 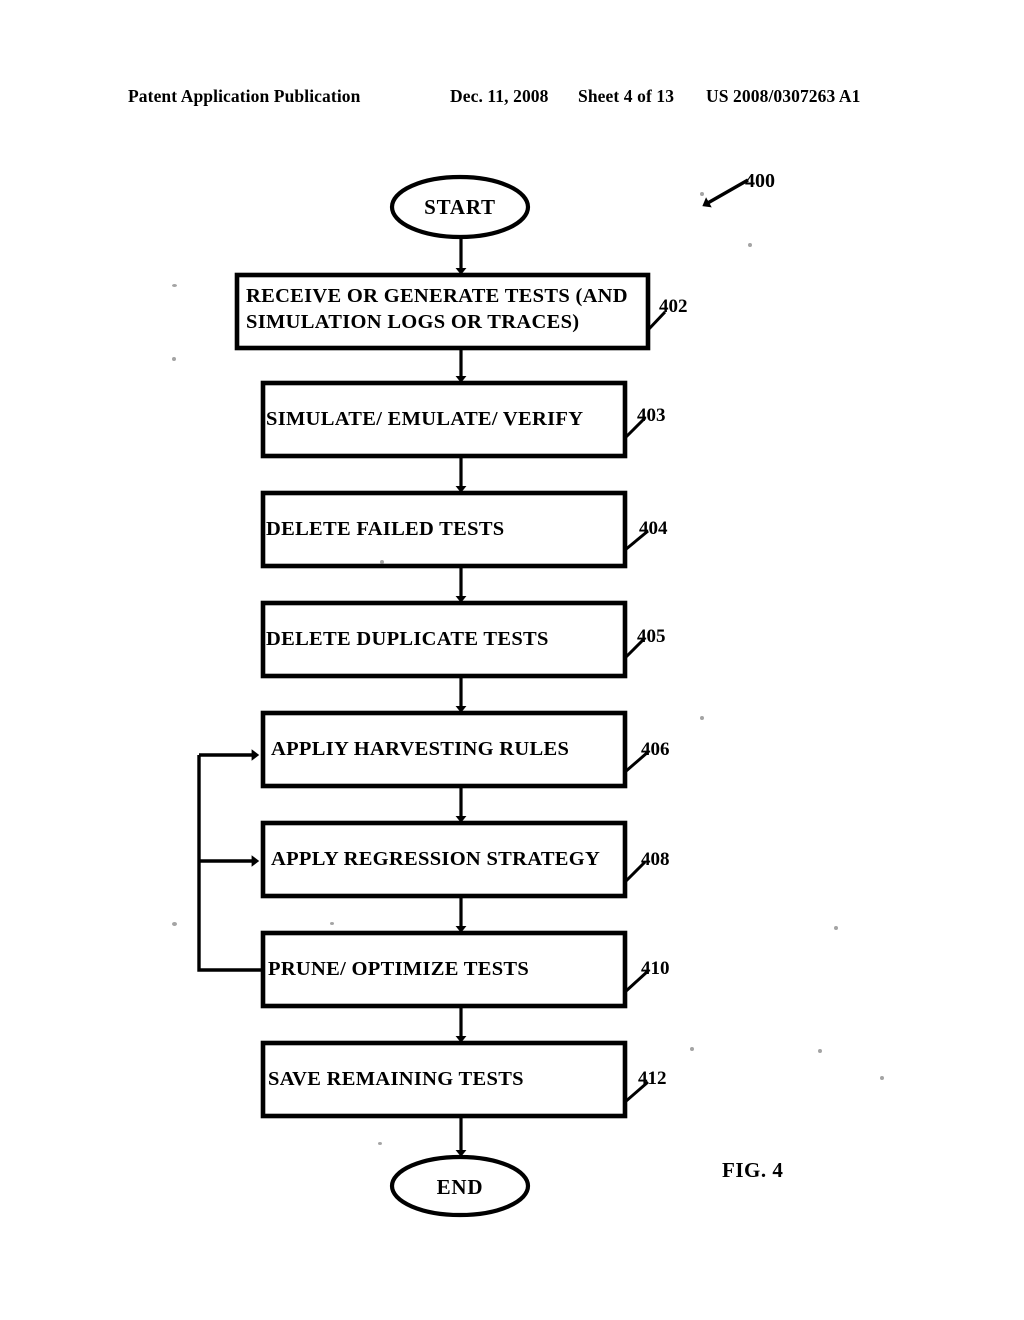 I want to click on step-408-label: APPLY REGRESSION STRATEGY, so click(x=436, y=859).